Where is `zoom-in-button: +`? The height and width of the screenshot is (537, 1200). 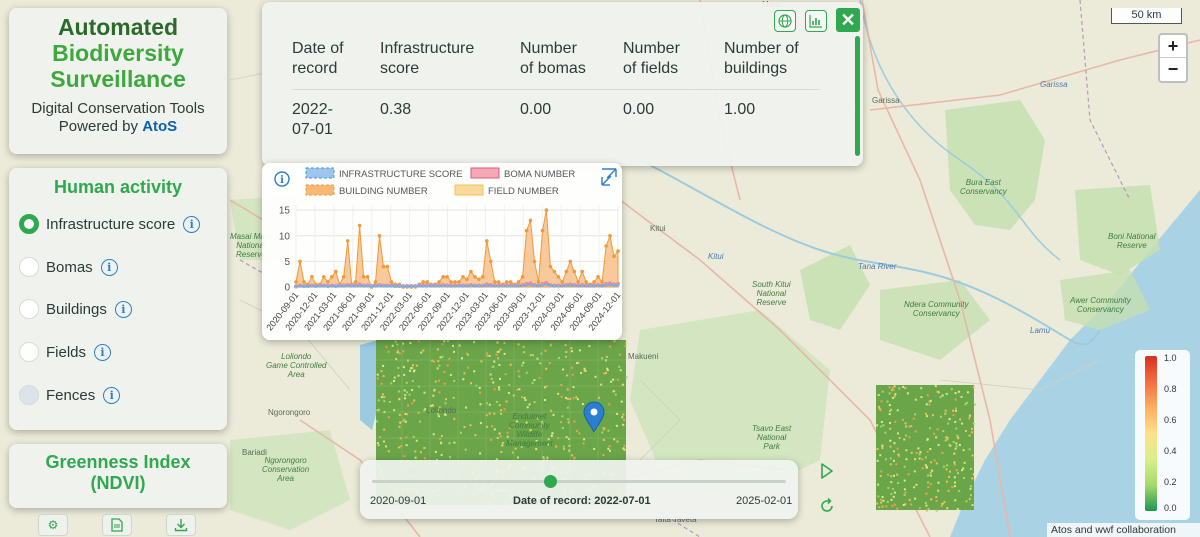
zoom-in-button: + is located at coordinates (1173, 46).